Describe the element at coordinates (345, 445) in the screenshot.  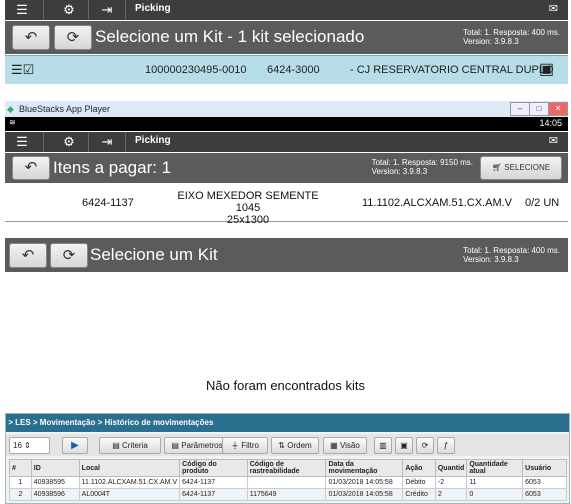
I see `view-button: ▦ Visão` at that location.